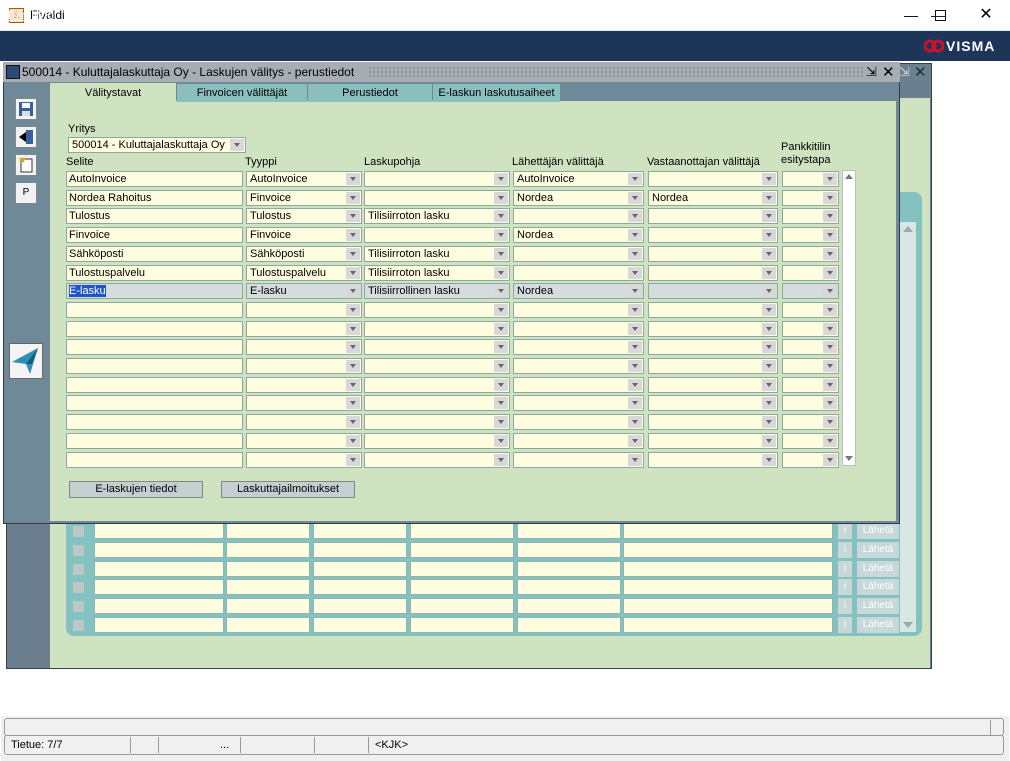 This screenshot has height=761, width=1010. I want to click on background-close-icon: ✕, so click(920, 72).